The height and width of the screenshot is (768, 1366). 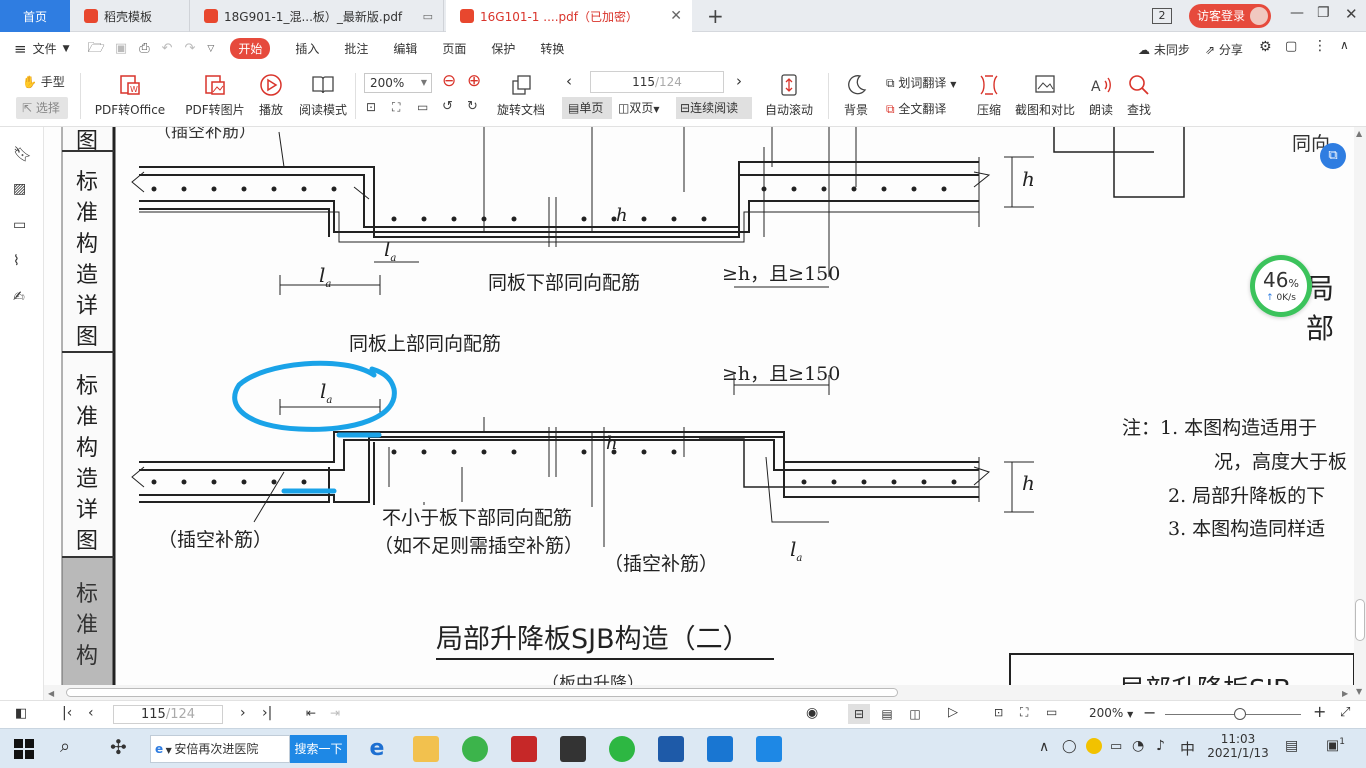 What do you see at coordinates (1359, 691) in the screenshot?
I see `scroll-down-icon: ▼` at bounding box center [1359, 691].